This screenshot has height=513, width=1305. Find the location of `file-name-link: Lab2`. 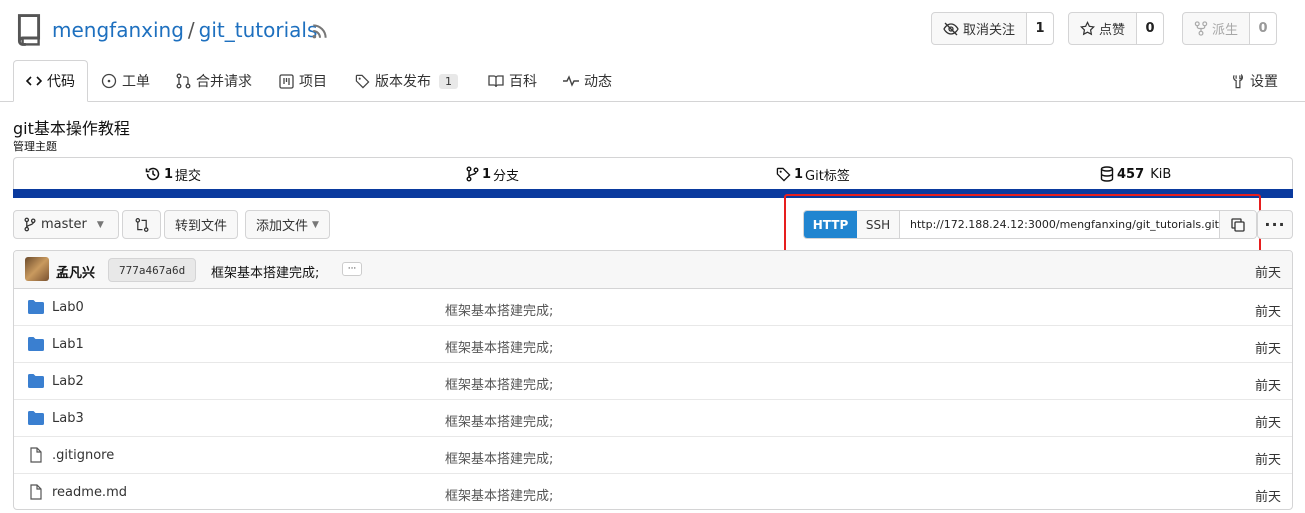

file-name-link: Lab2 is located at coordinates (68, 381).